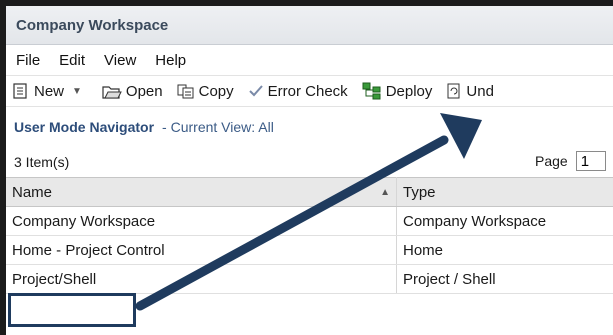  Describe the element at coordinates (371, 91) in the screenshot. I see `deploy-icon` at that location.